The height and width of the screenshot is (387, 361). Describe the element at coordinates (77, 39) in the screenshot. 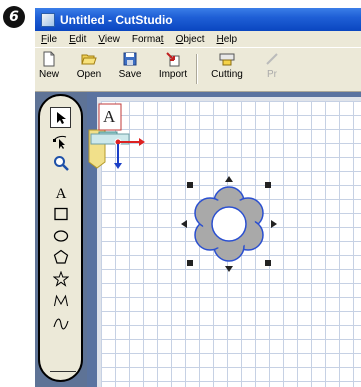

I see `menu-edit: Edit` at that location.